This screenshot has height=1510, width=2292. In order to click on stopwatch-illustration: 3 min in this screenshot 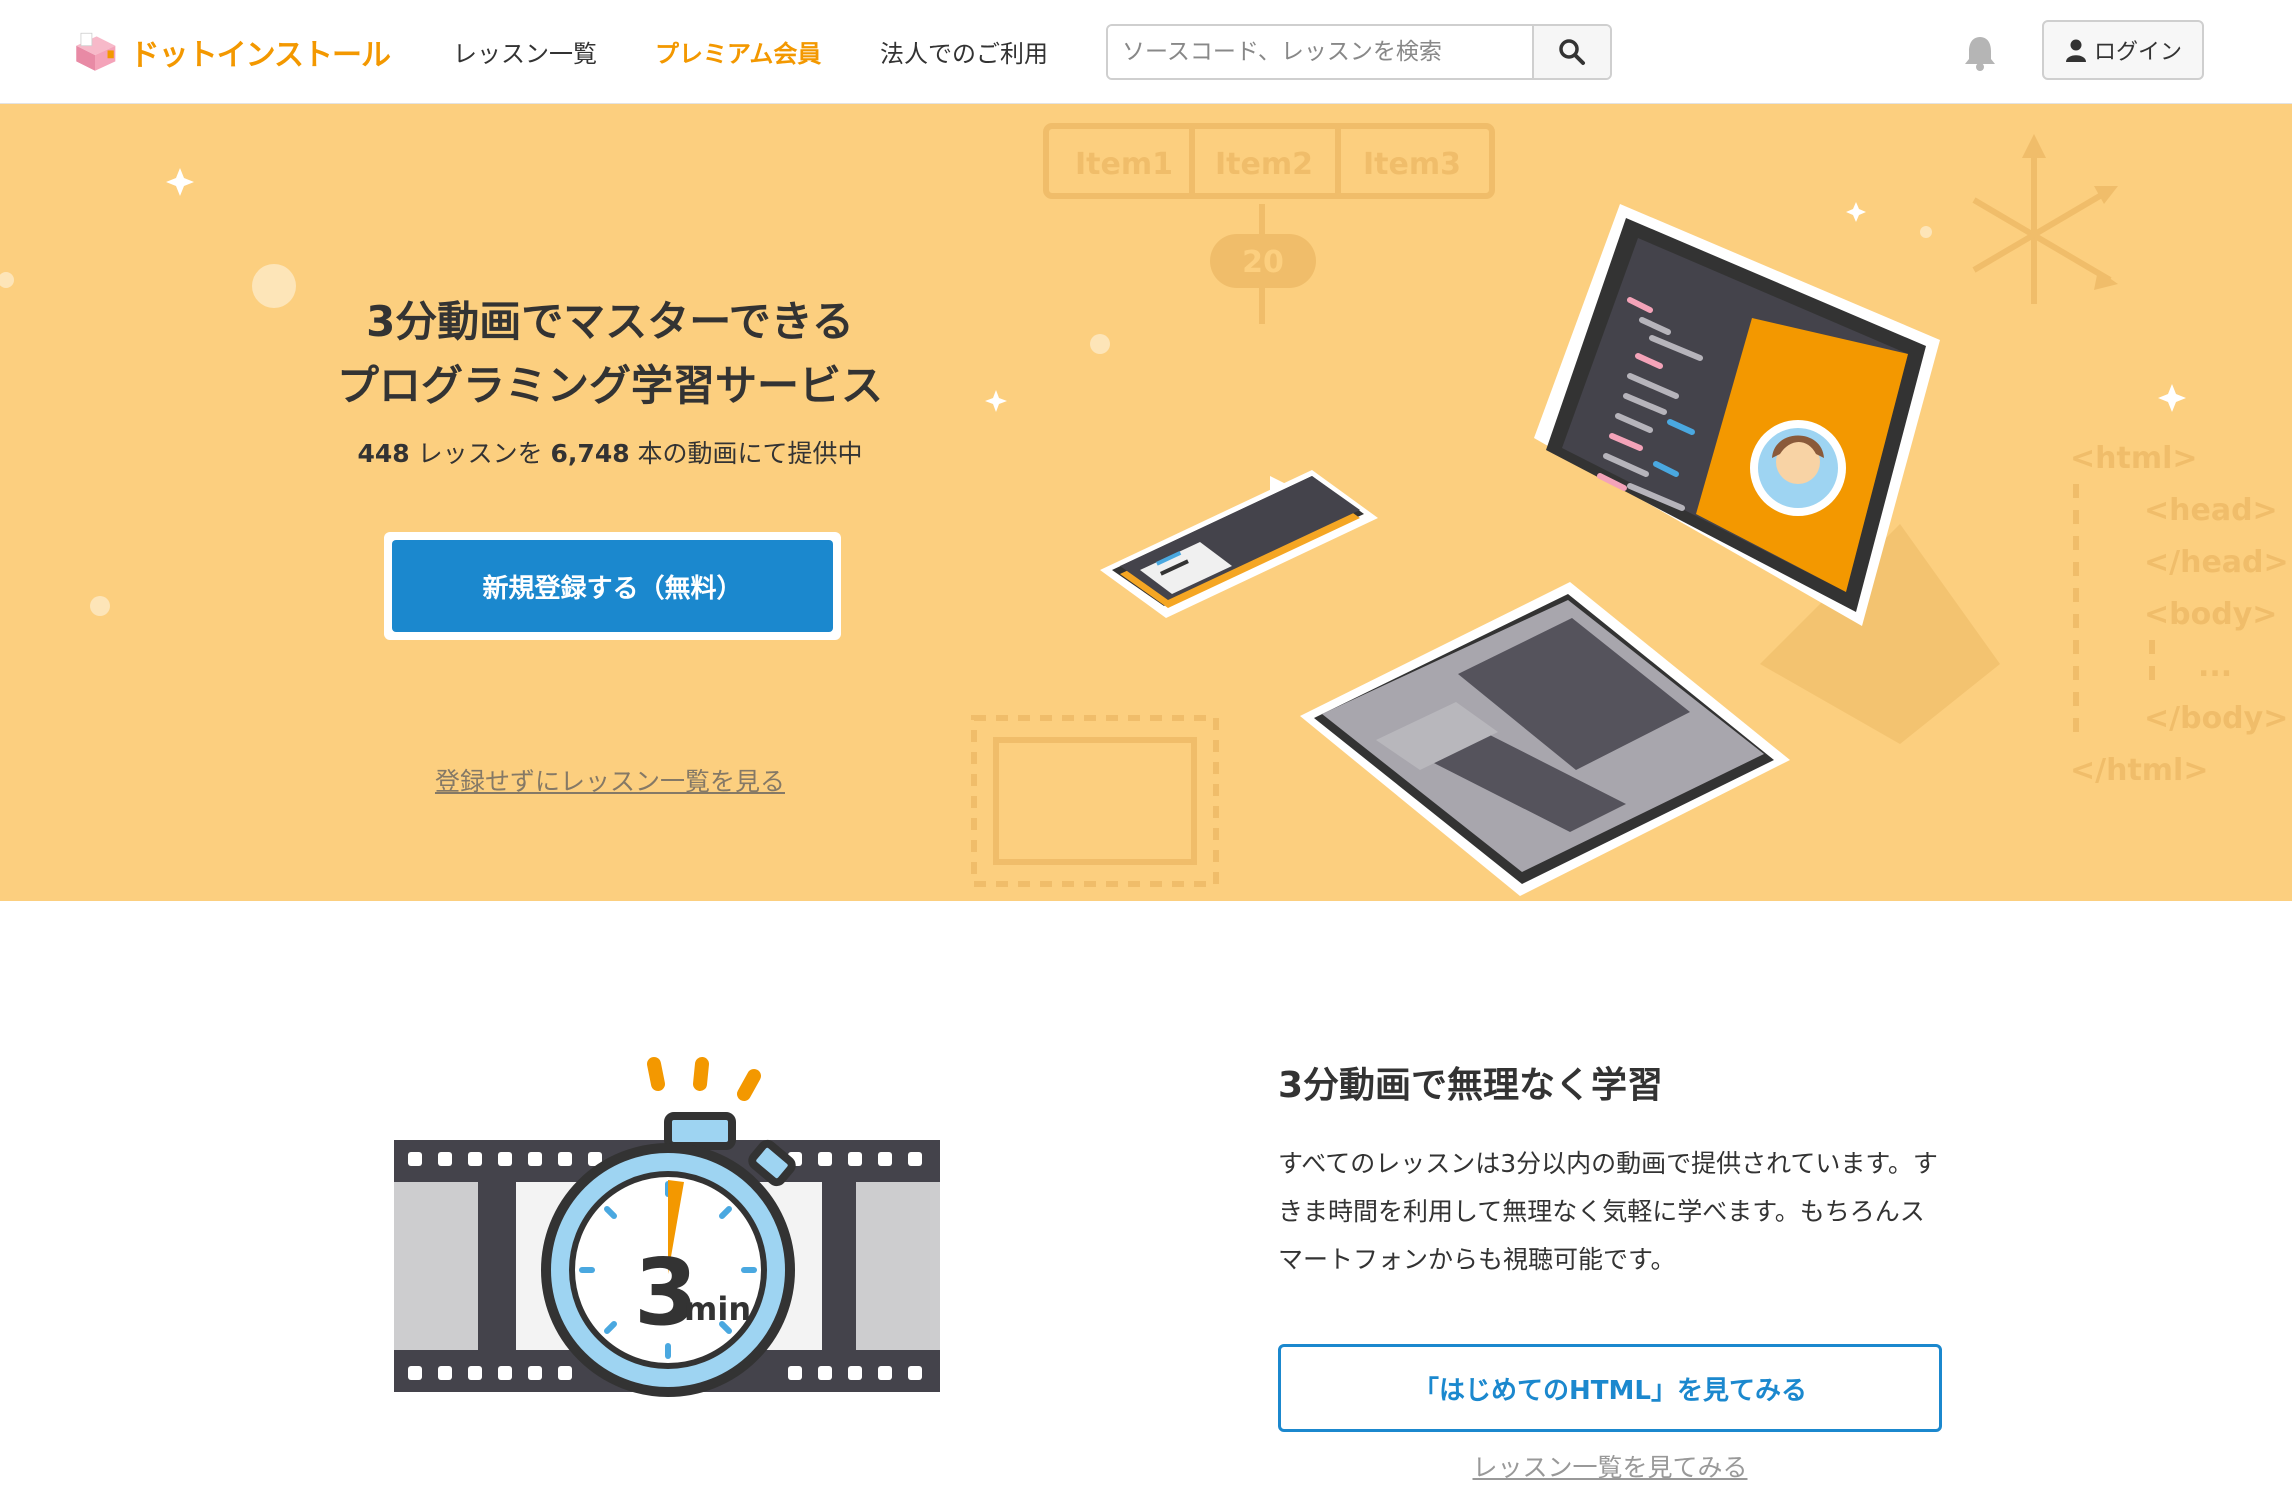, I will do `click(667, 1227)`.